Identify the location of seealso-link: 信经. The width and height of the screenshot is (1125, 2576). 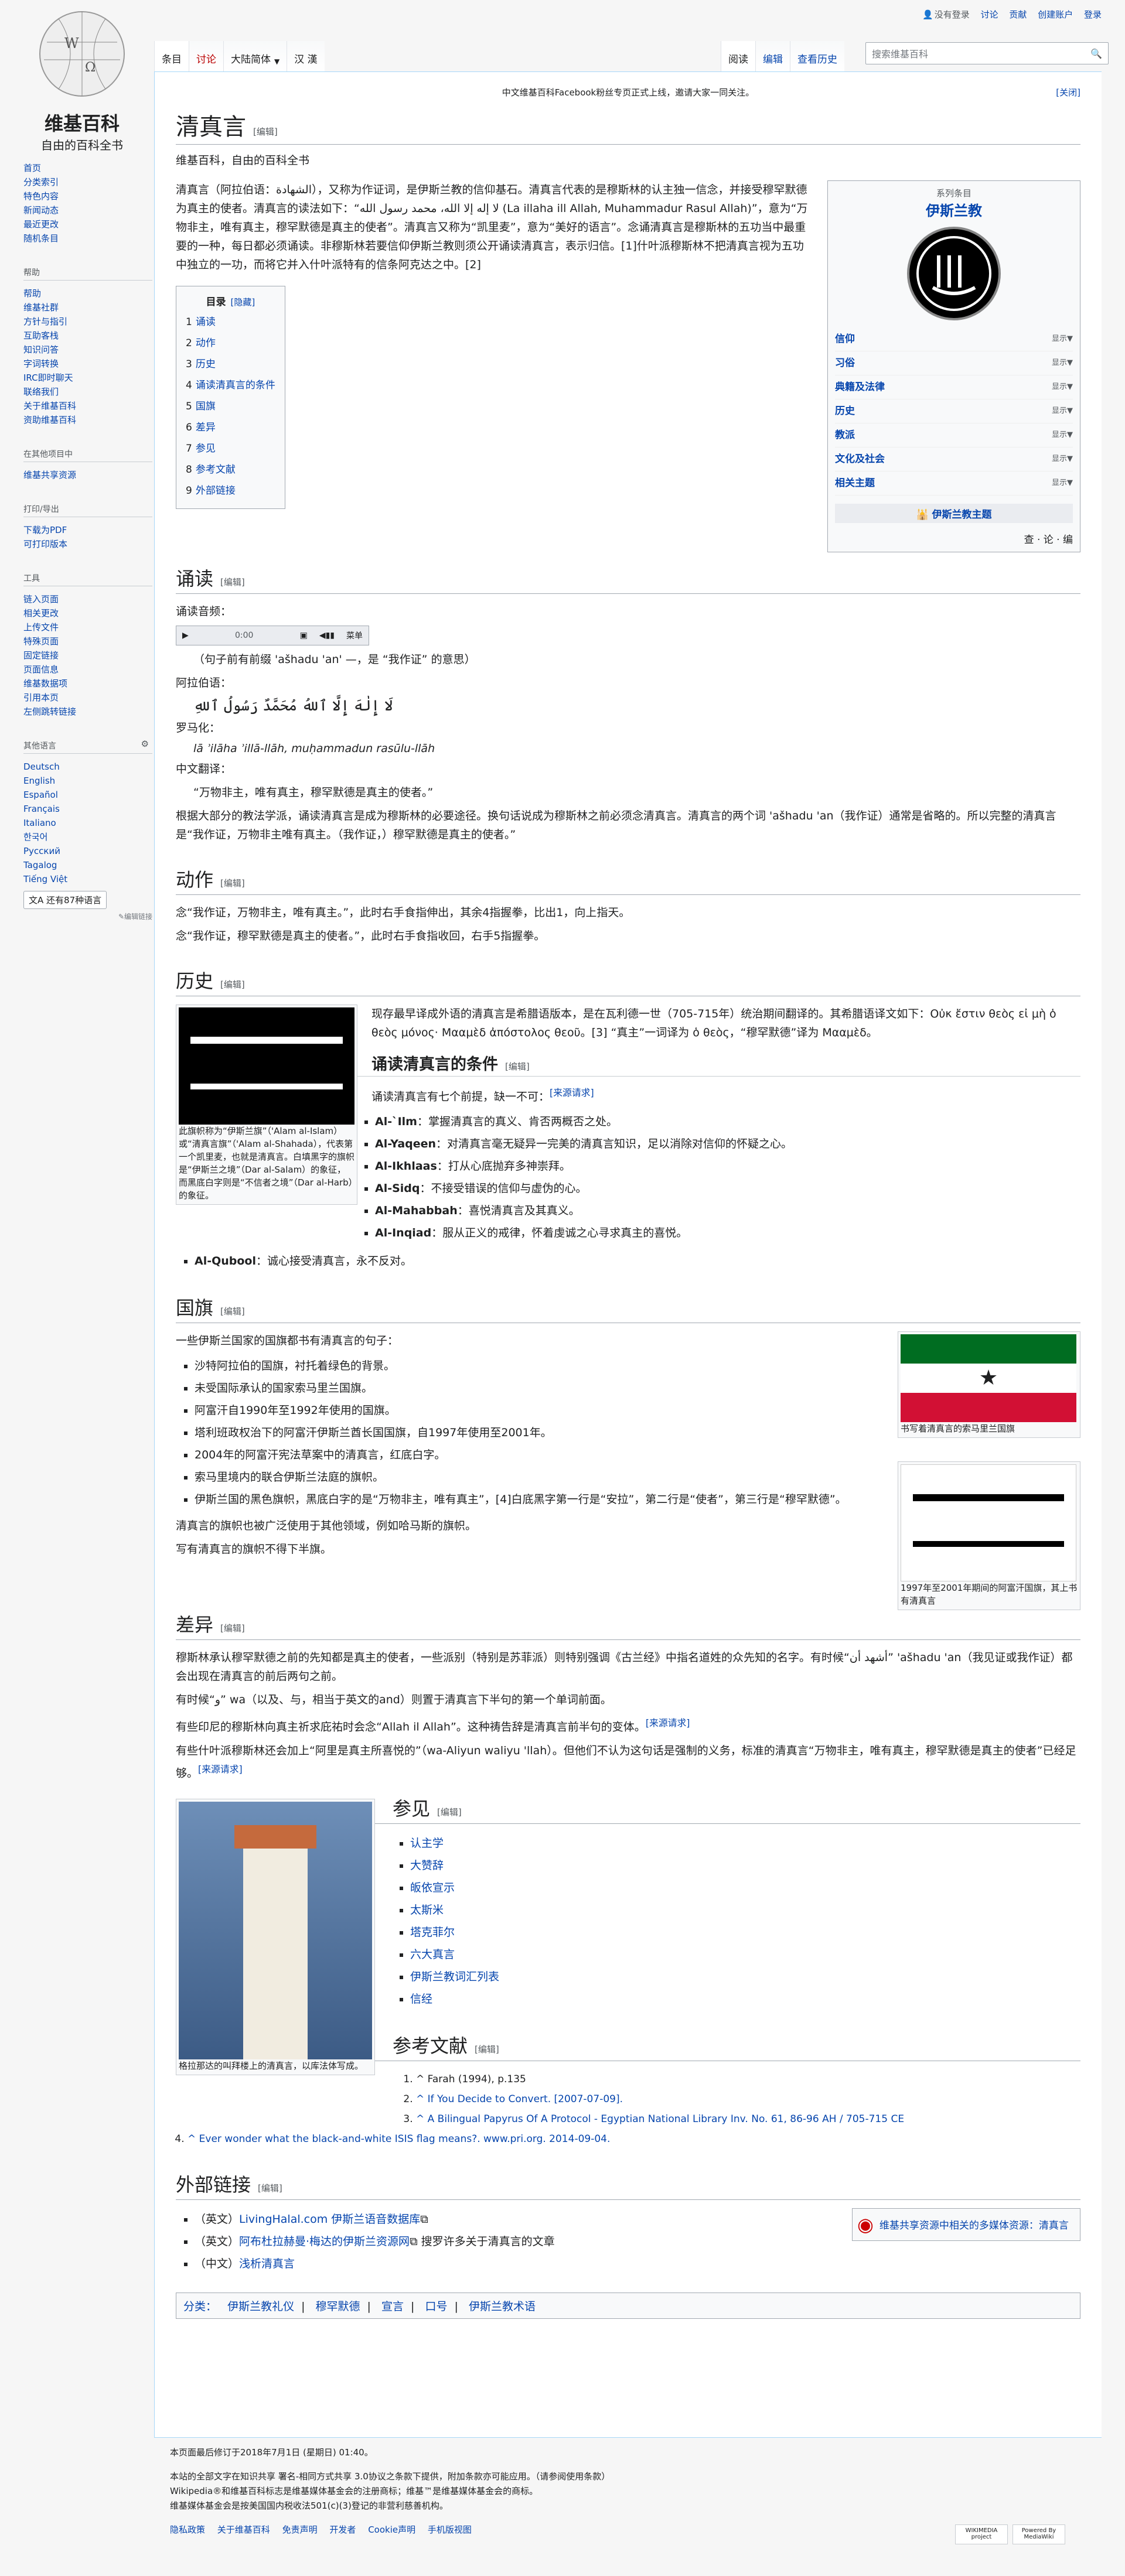
(421, 2000).